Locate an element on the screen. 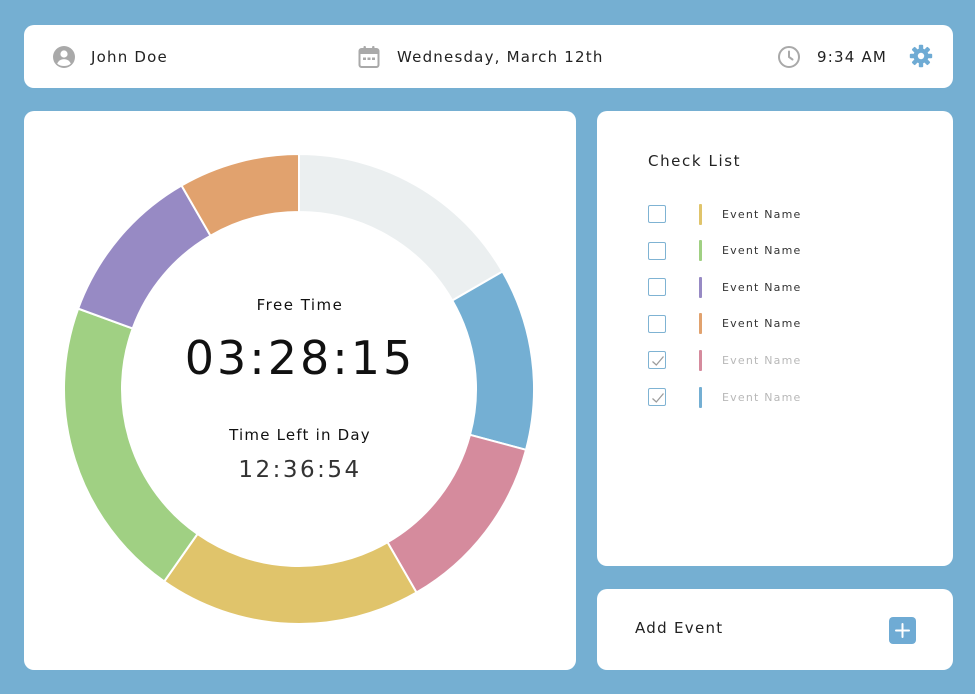 The image size is (975, 694). user-profile: John Doe is located at coordinates (110, 56).